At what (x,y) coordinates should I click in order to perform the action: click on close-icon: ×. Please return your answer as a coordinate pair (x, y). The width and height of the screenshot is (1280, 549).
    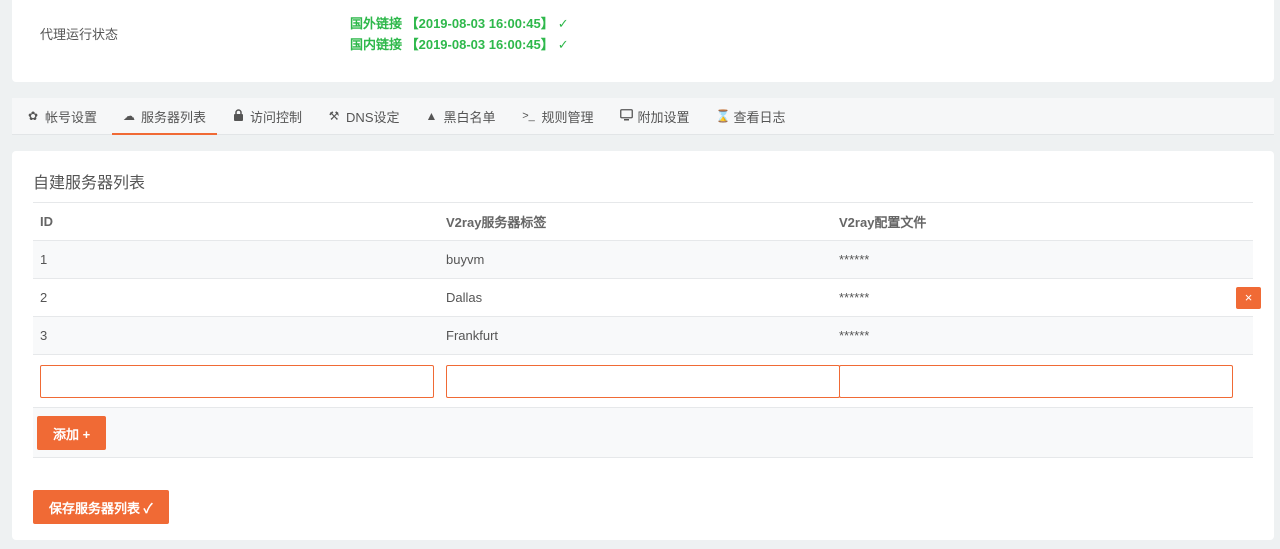
    Looking at the image, I should click on (1248, 297).